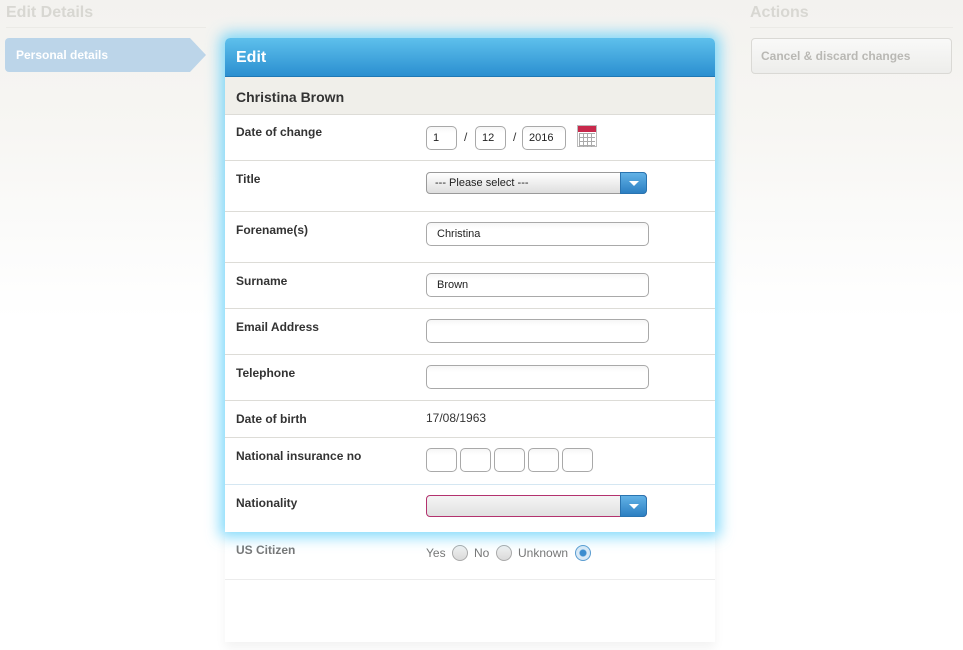 Image resolution: width=963 pixels, height=650 pixels. What do you see at coordinates (271, 419) in the screenshot?
I see `dob-label: Date of birth` at bounding box center [271, 419].